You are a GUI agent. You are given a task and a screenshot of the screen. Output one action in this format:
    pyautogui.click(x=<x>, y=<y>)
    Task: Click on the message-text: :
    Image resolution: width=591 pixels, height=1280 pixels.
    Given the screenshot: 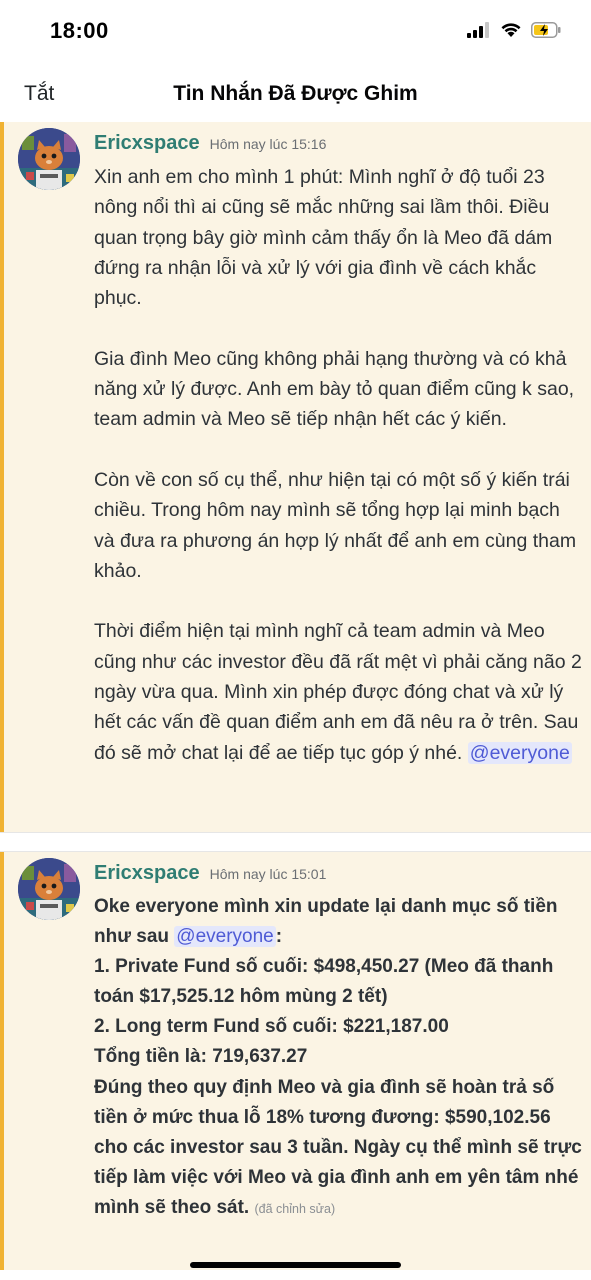 What is the action you would take?
    pyautogui.click(x=279, y=937)
    